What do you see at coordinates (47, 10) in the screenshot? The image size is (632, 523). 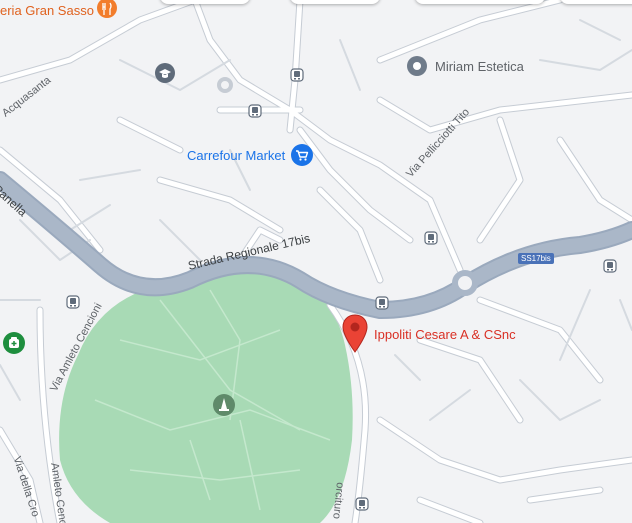 I see `poi-restaurant-label: eria Gran Sasso` at bounding box center [47, 10].